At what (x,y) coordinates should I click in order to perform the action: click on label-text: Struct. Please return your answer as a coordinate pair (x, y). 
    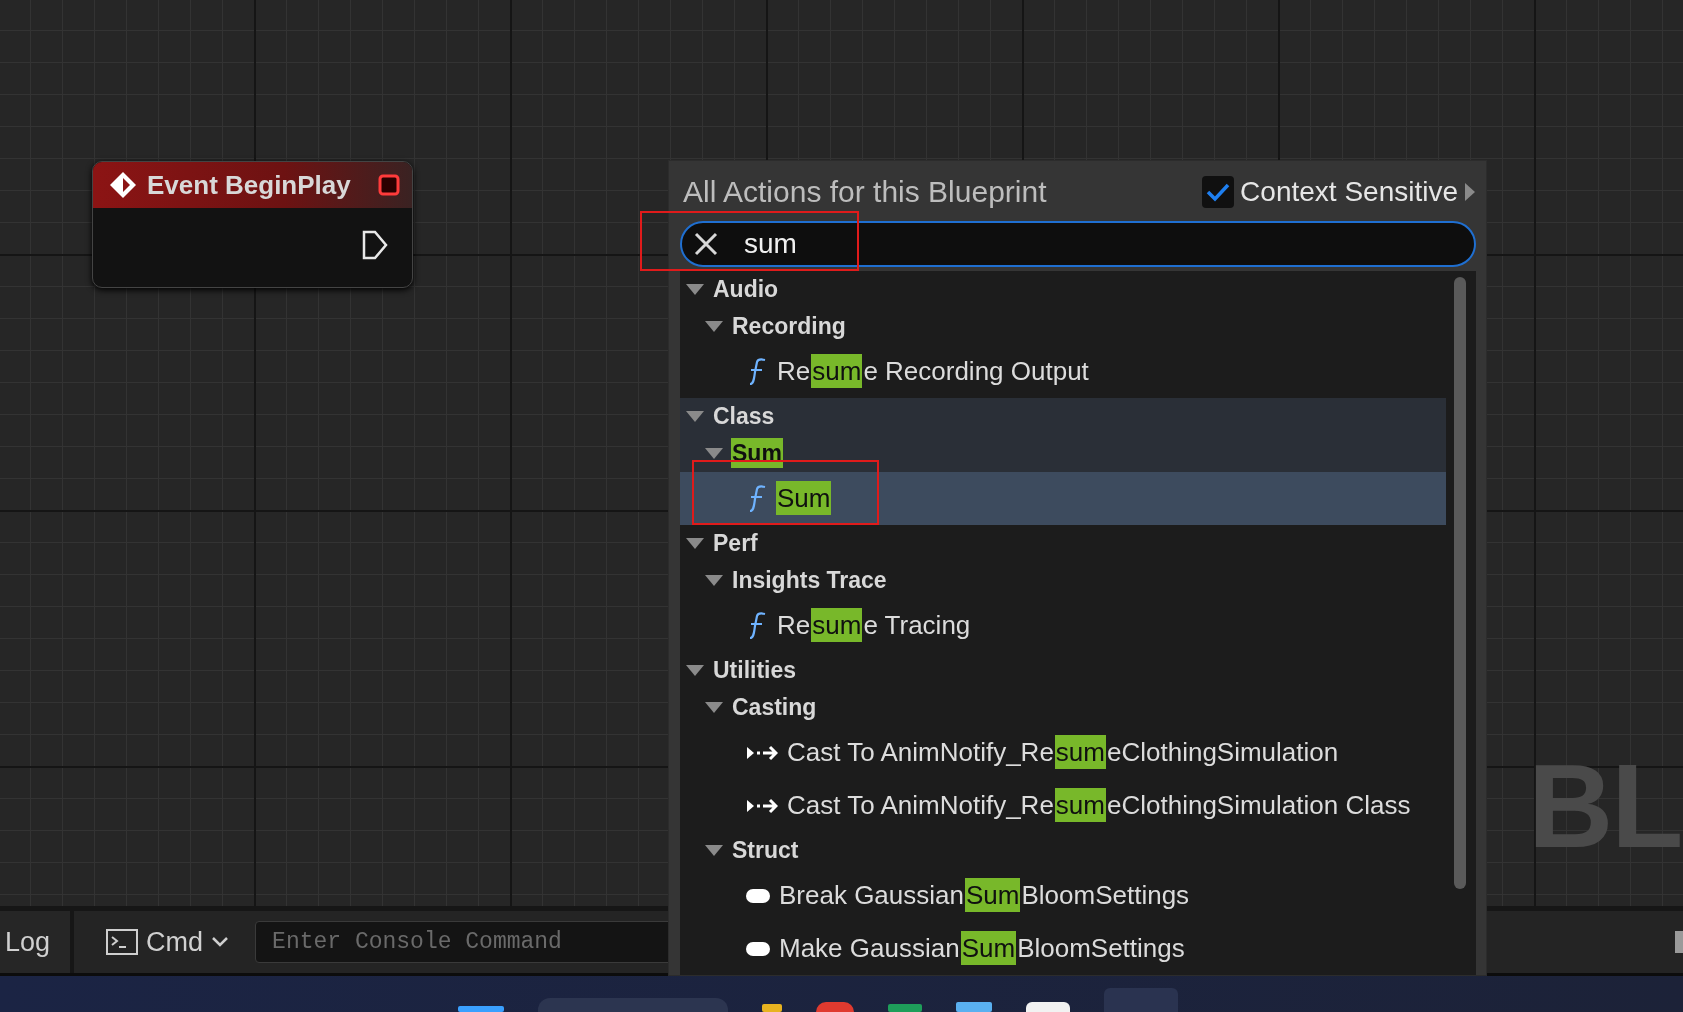
    Looking at the image, I should click on (765, 850).